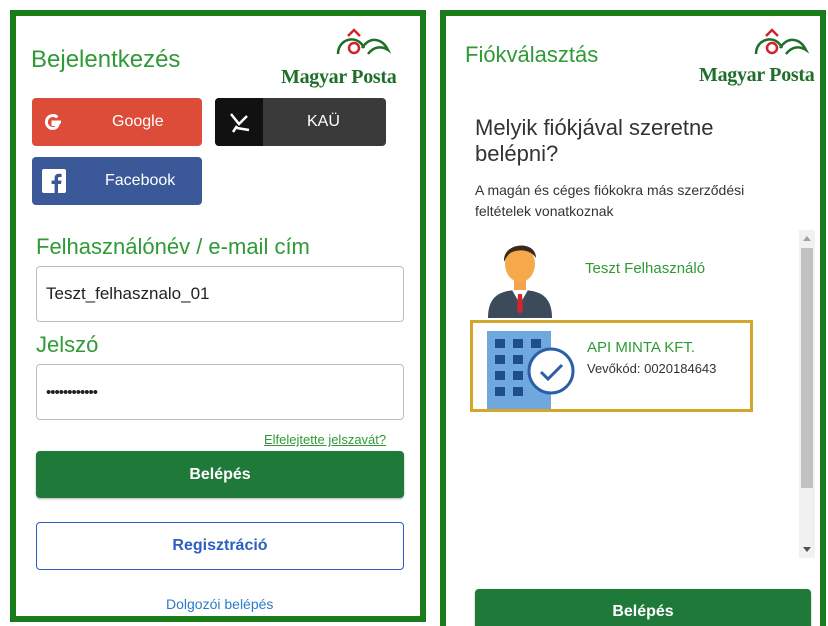 This screenshot has width=828, height=626. Describe the element at coordinates (807, 368) in the screenshot. I see `scrollbar-thumb` at that location.